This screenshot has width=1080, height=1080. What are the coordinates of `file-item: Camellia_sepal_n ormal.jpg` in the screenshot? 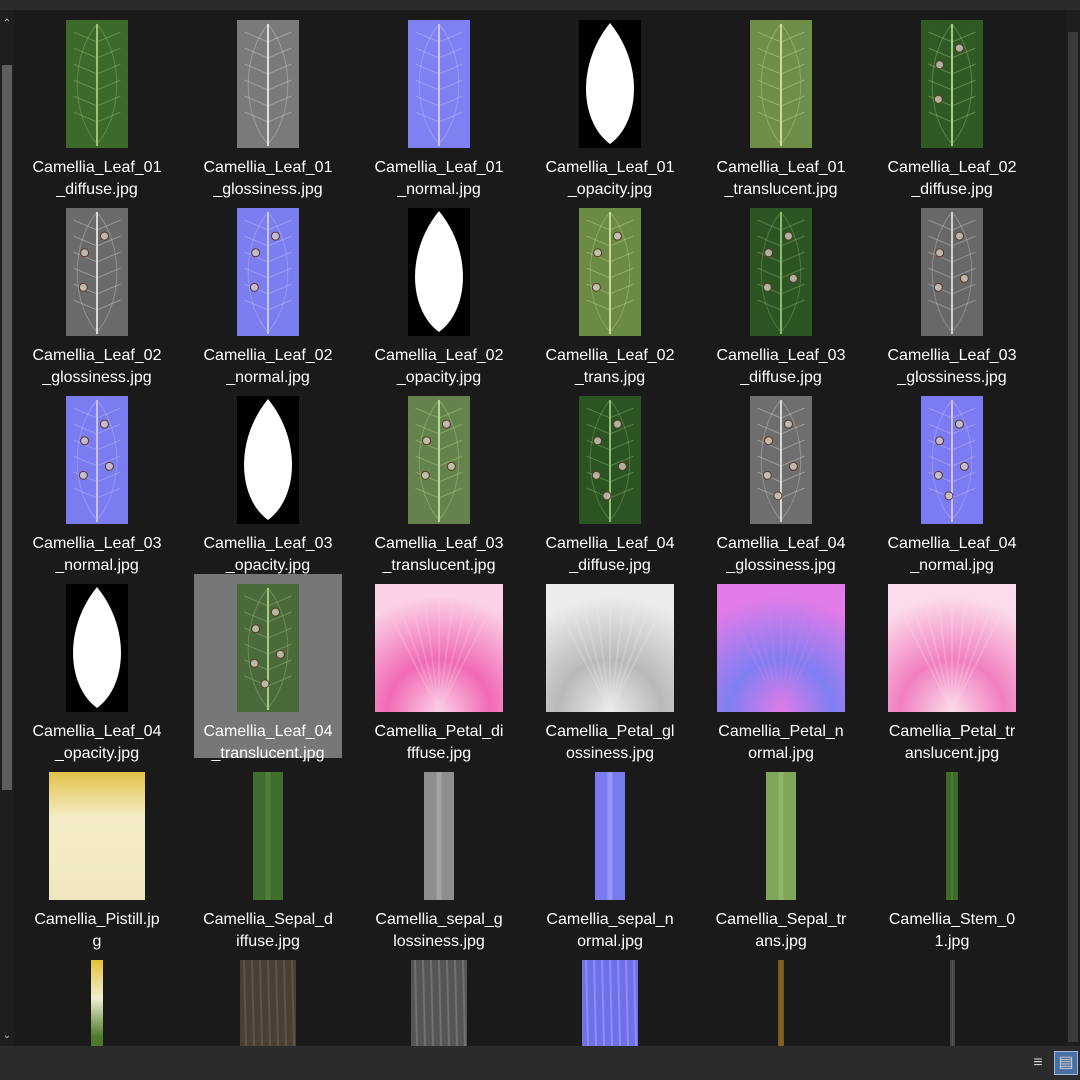 It's located at (610, 856).